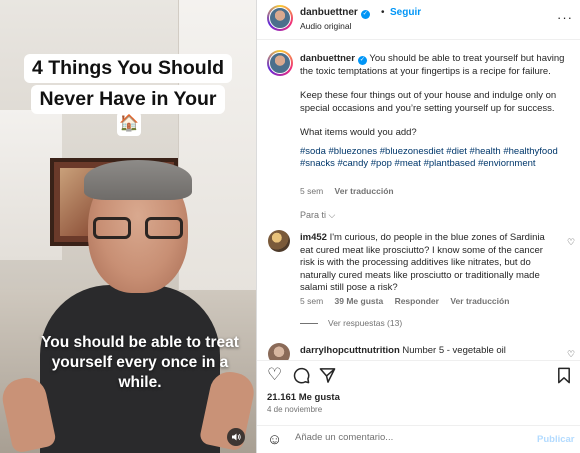  Describe the element at coordinates (128, 99) in the screenshot. I see `video-title-line: Never Have in Your` at that location.